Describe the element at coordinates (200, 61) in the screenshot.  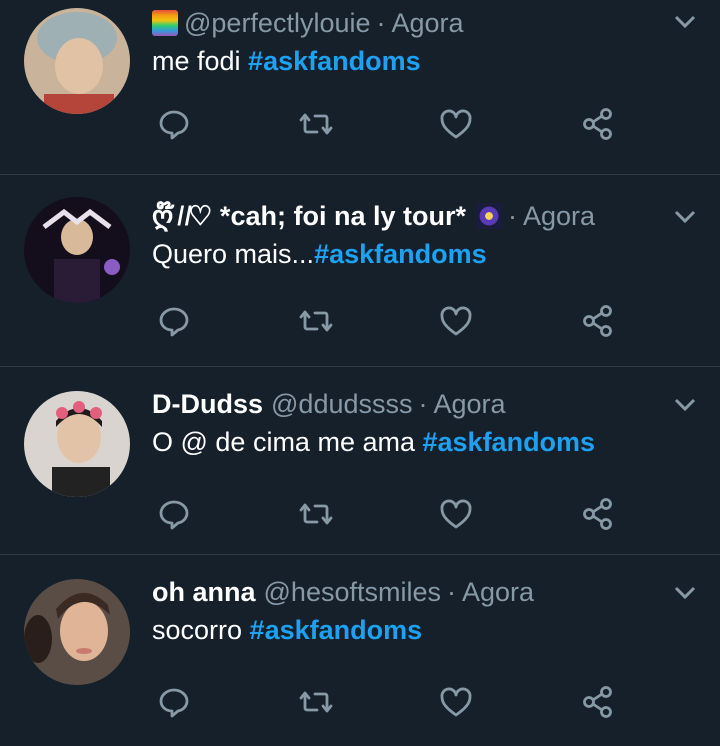
I see `tweet-text-plain: me fodi` at that location.